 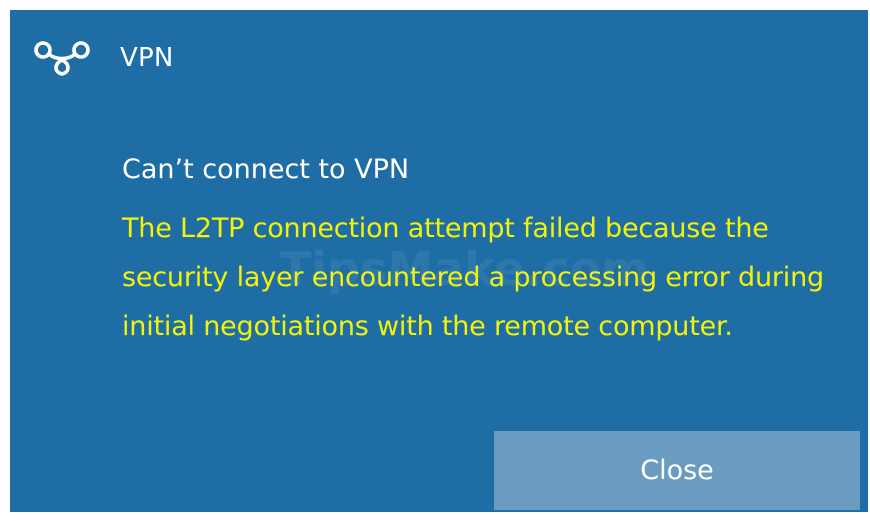 What do you see at coordinates (62, 58) in the screenshot?
I see `vpn-icon` at bounding box center [62, 58].